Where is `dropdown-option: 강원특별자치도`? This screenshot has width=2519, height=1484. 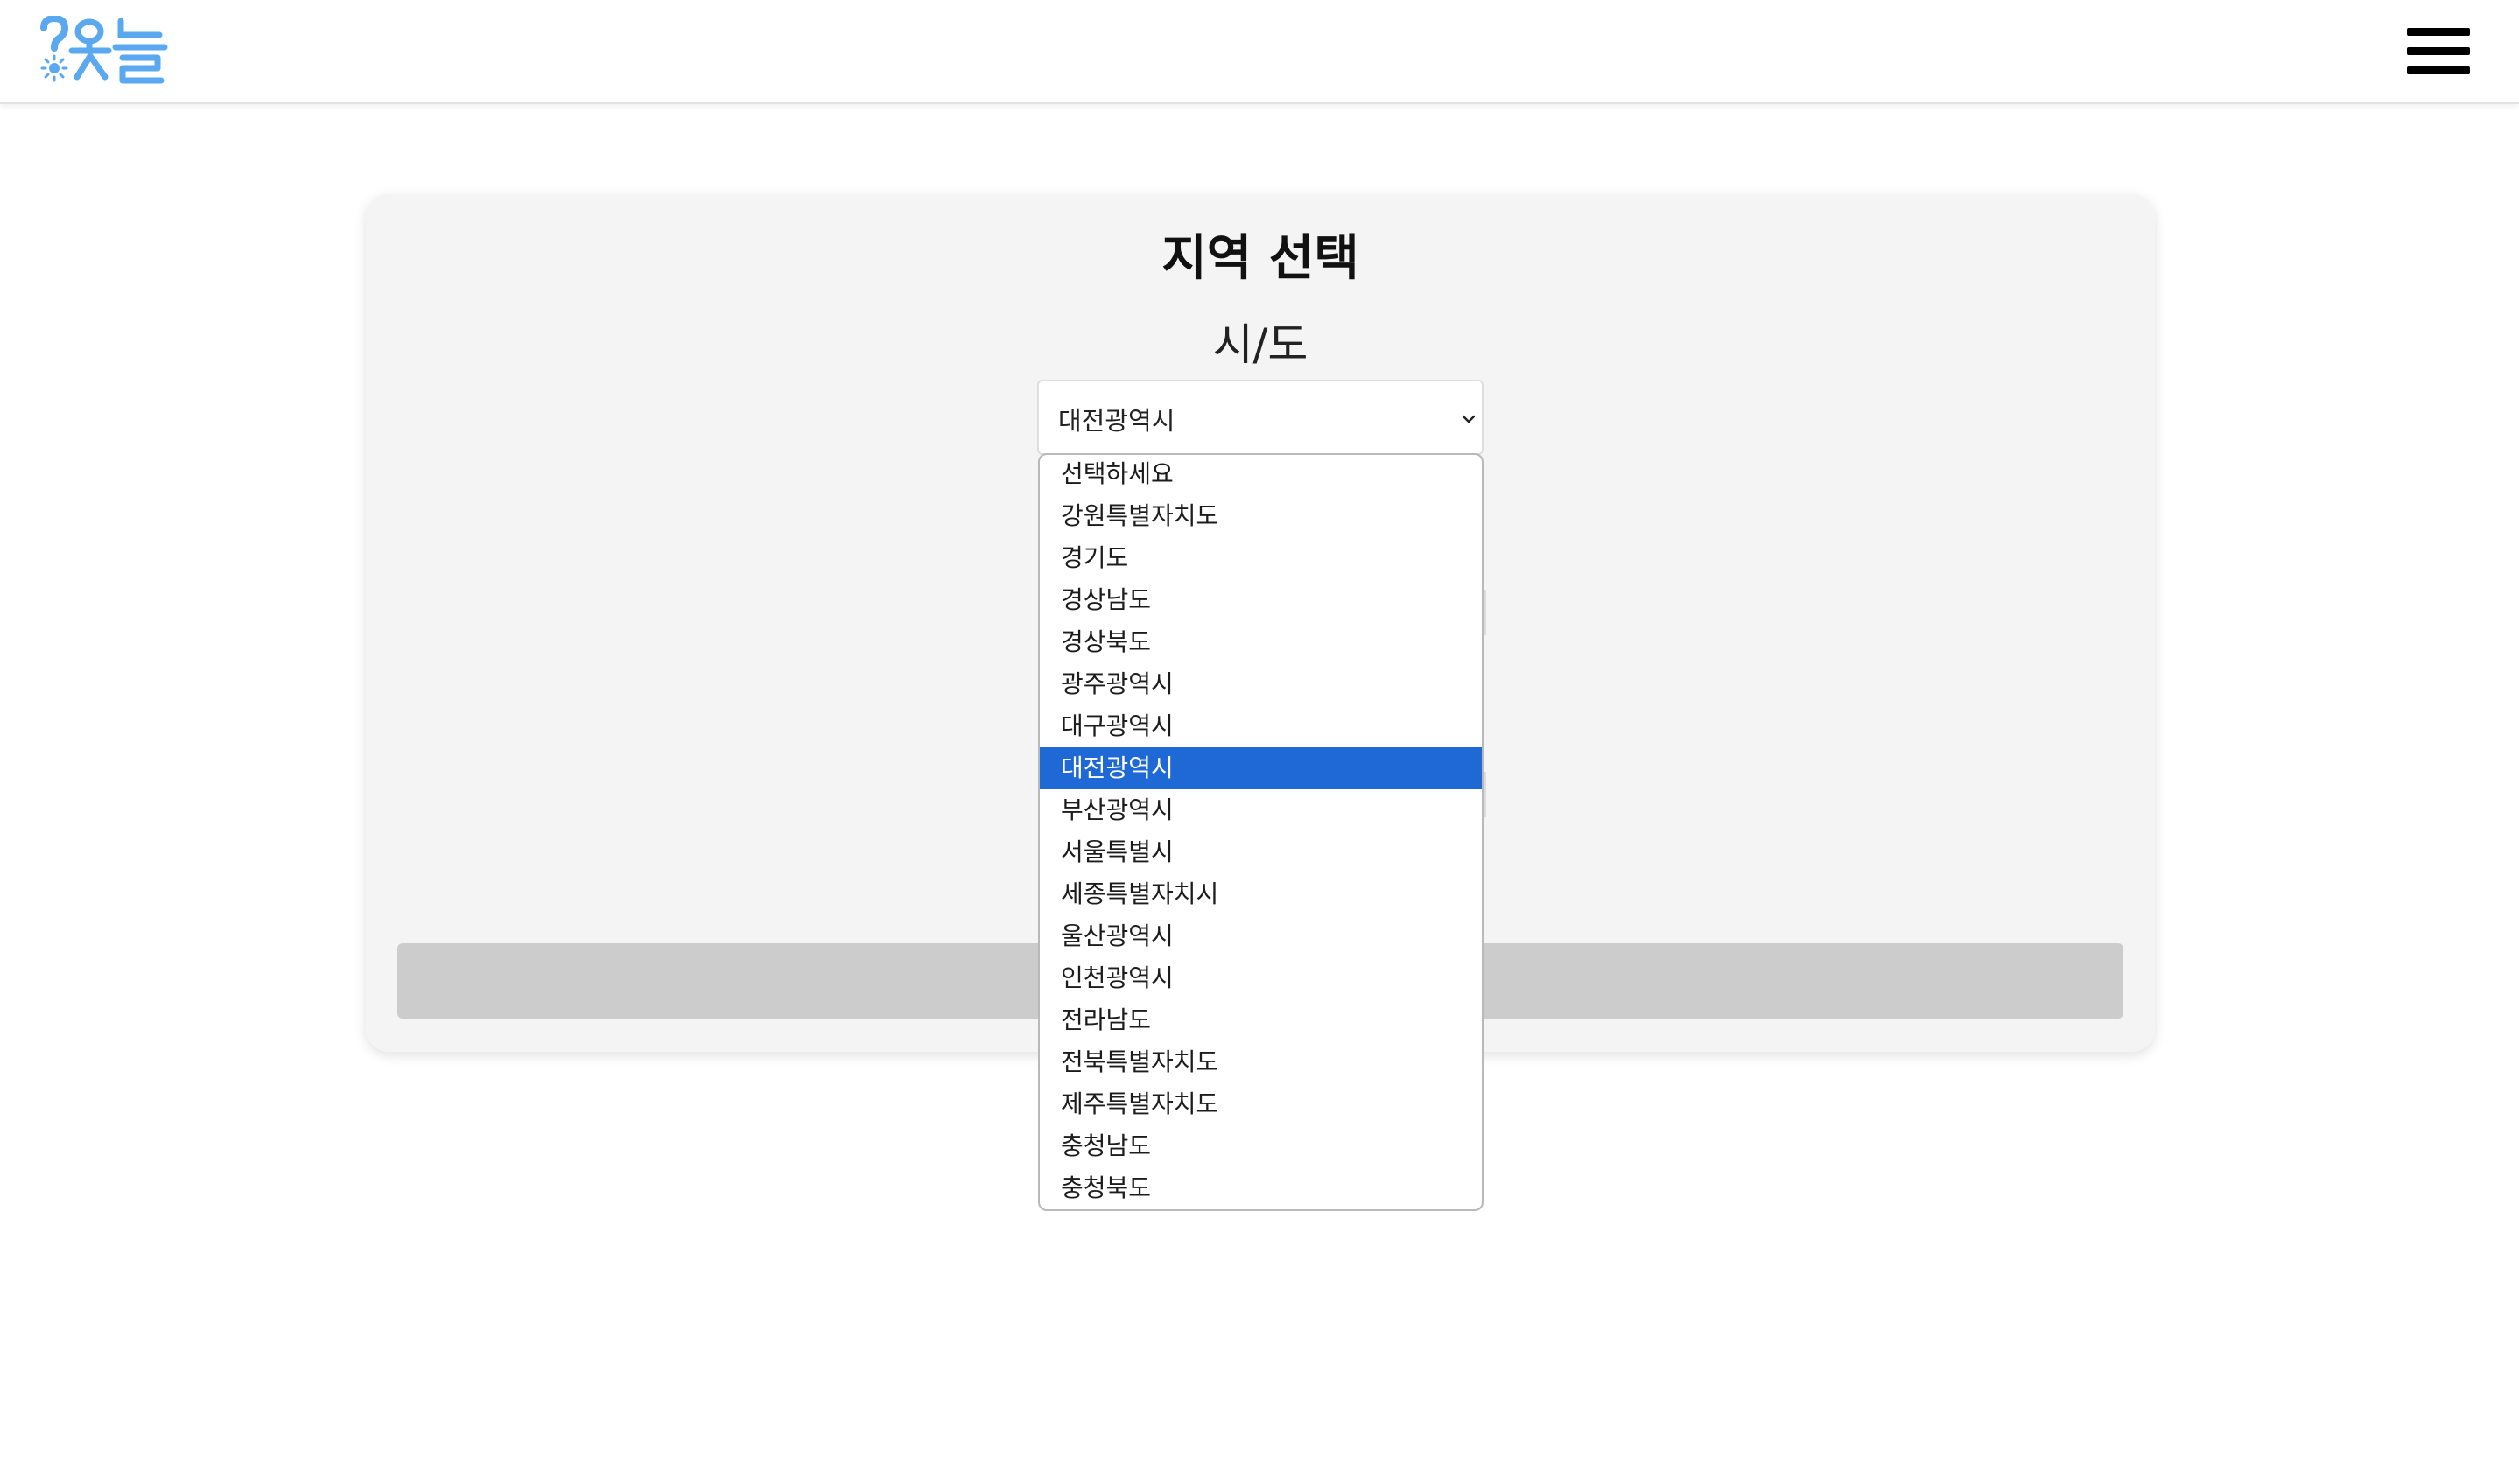
dropdown-option: 강원특별자치도 is located at coordinates (1261, 516).